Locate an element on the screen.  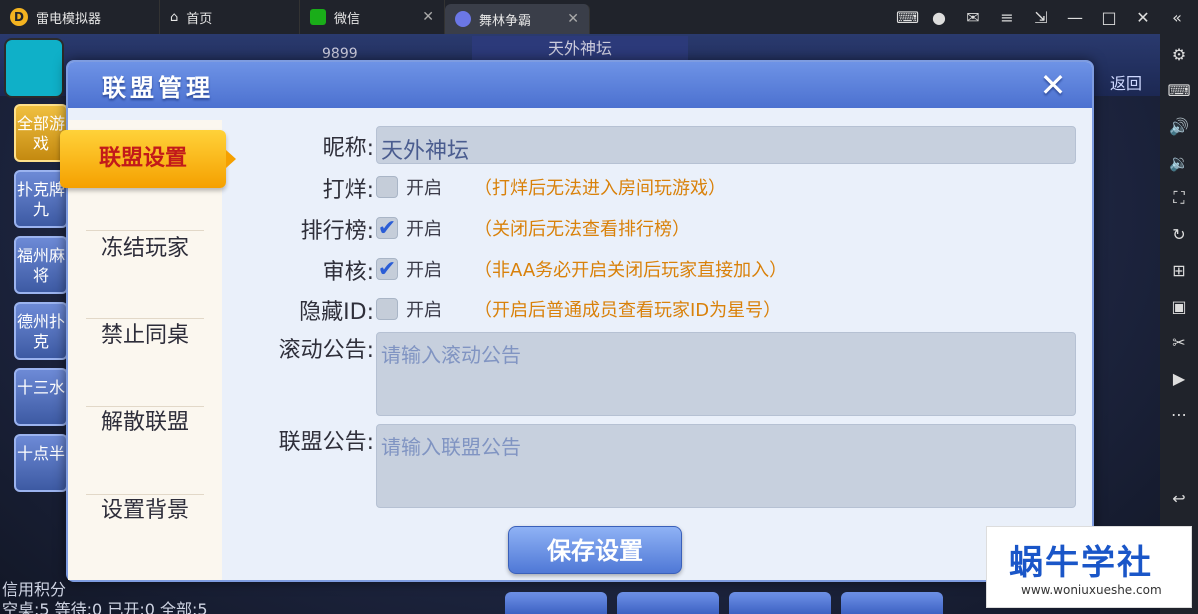
list-item: 德州扑克 is located at coordinates (41, 331).